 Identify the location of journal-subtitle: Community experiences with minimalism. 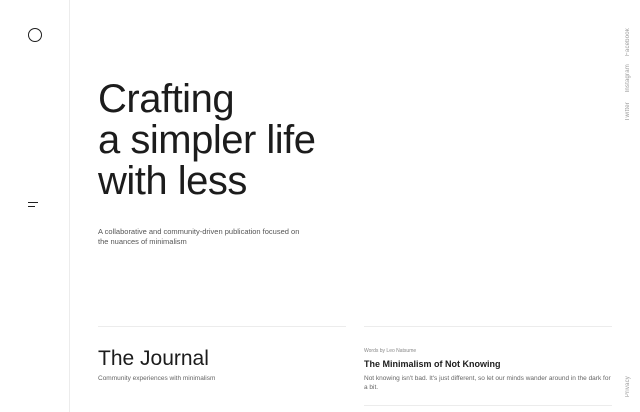
(157, 378).